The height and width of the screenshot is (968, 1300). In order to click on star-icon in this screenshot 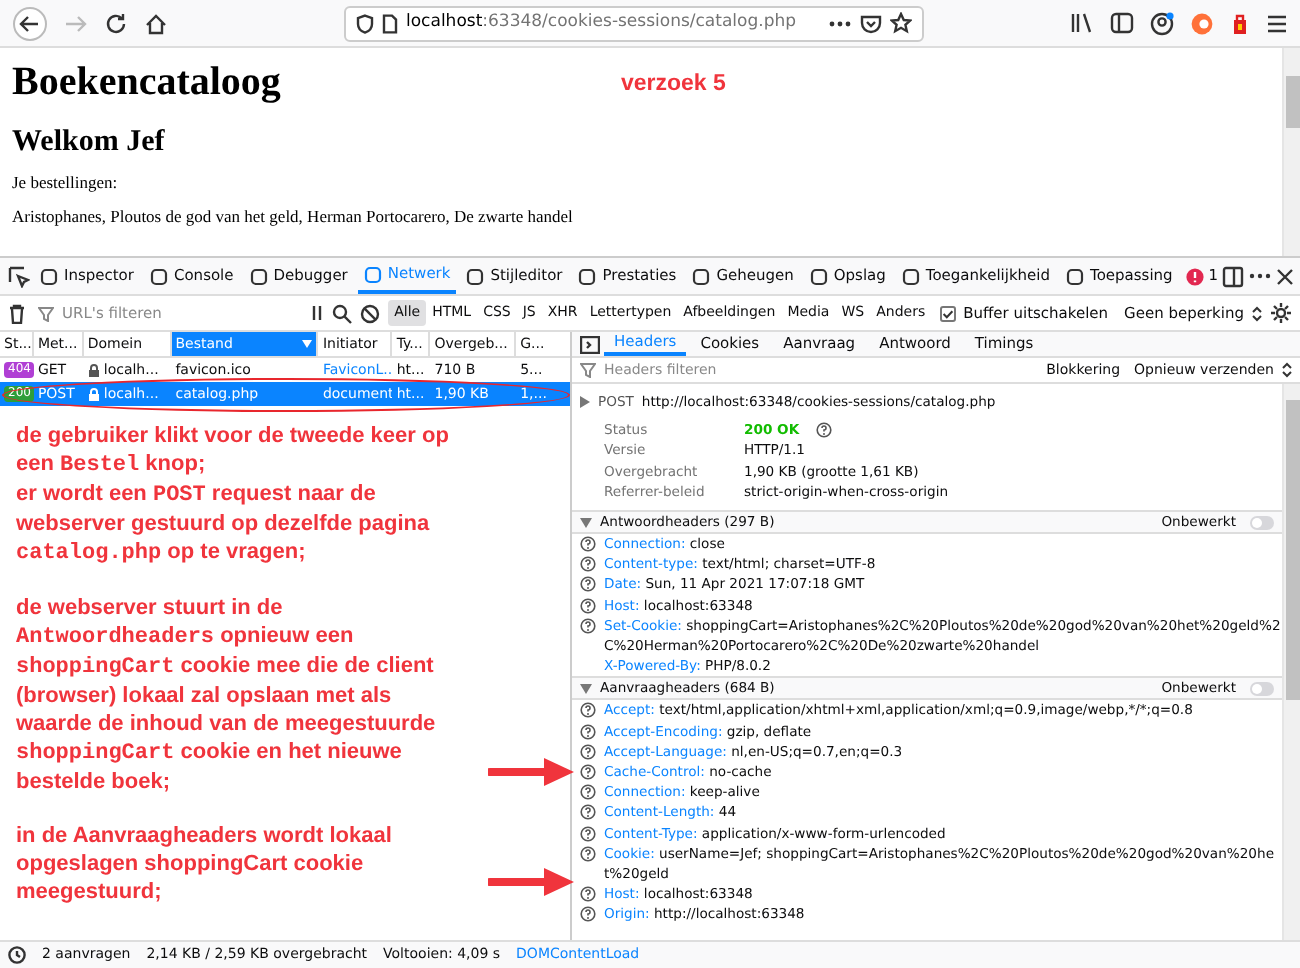, I will do `click(901, 23)`.